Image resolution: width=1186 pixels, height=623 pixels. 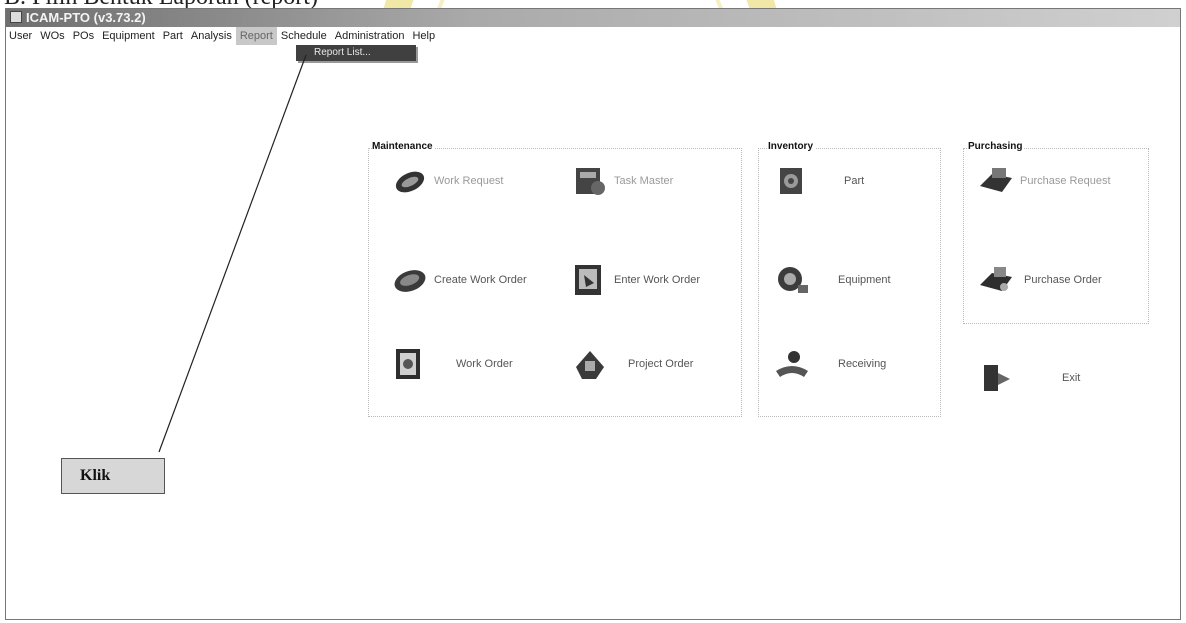 I want to click on menu-part: Part, so click(x=173, y=36).